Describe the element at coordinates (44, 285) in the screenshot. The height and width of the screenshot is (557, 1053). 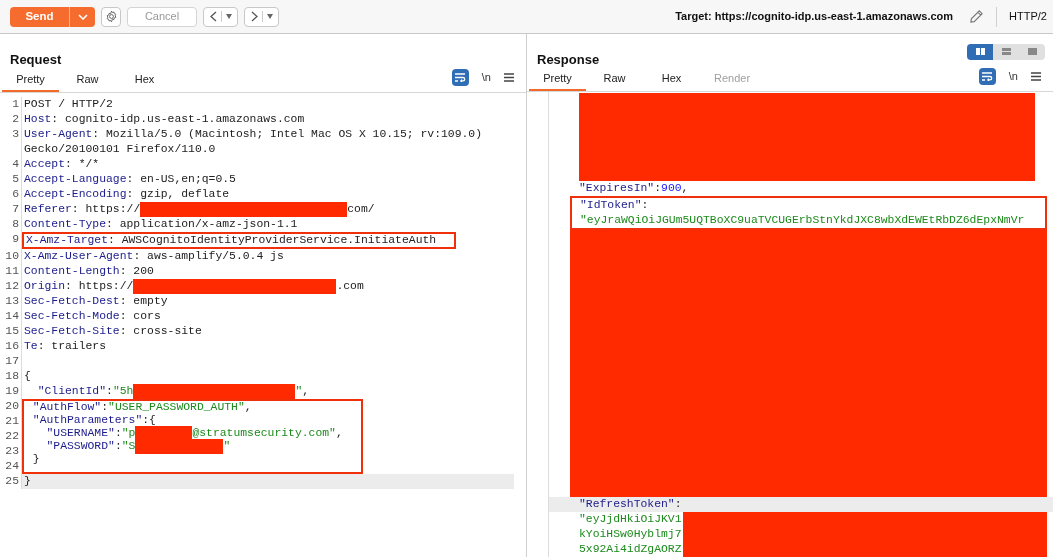
I see `code-text: Origin` at that location.